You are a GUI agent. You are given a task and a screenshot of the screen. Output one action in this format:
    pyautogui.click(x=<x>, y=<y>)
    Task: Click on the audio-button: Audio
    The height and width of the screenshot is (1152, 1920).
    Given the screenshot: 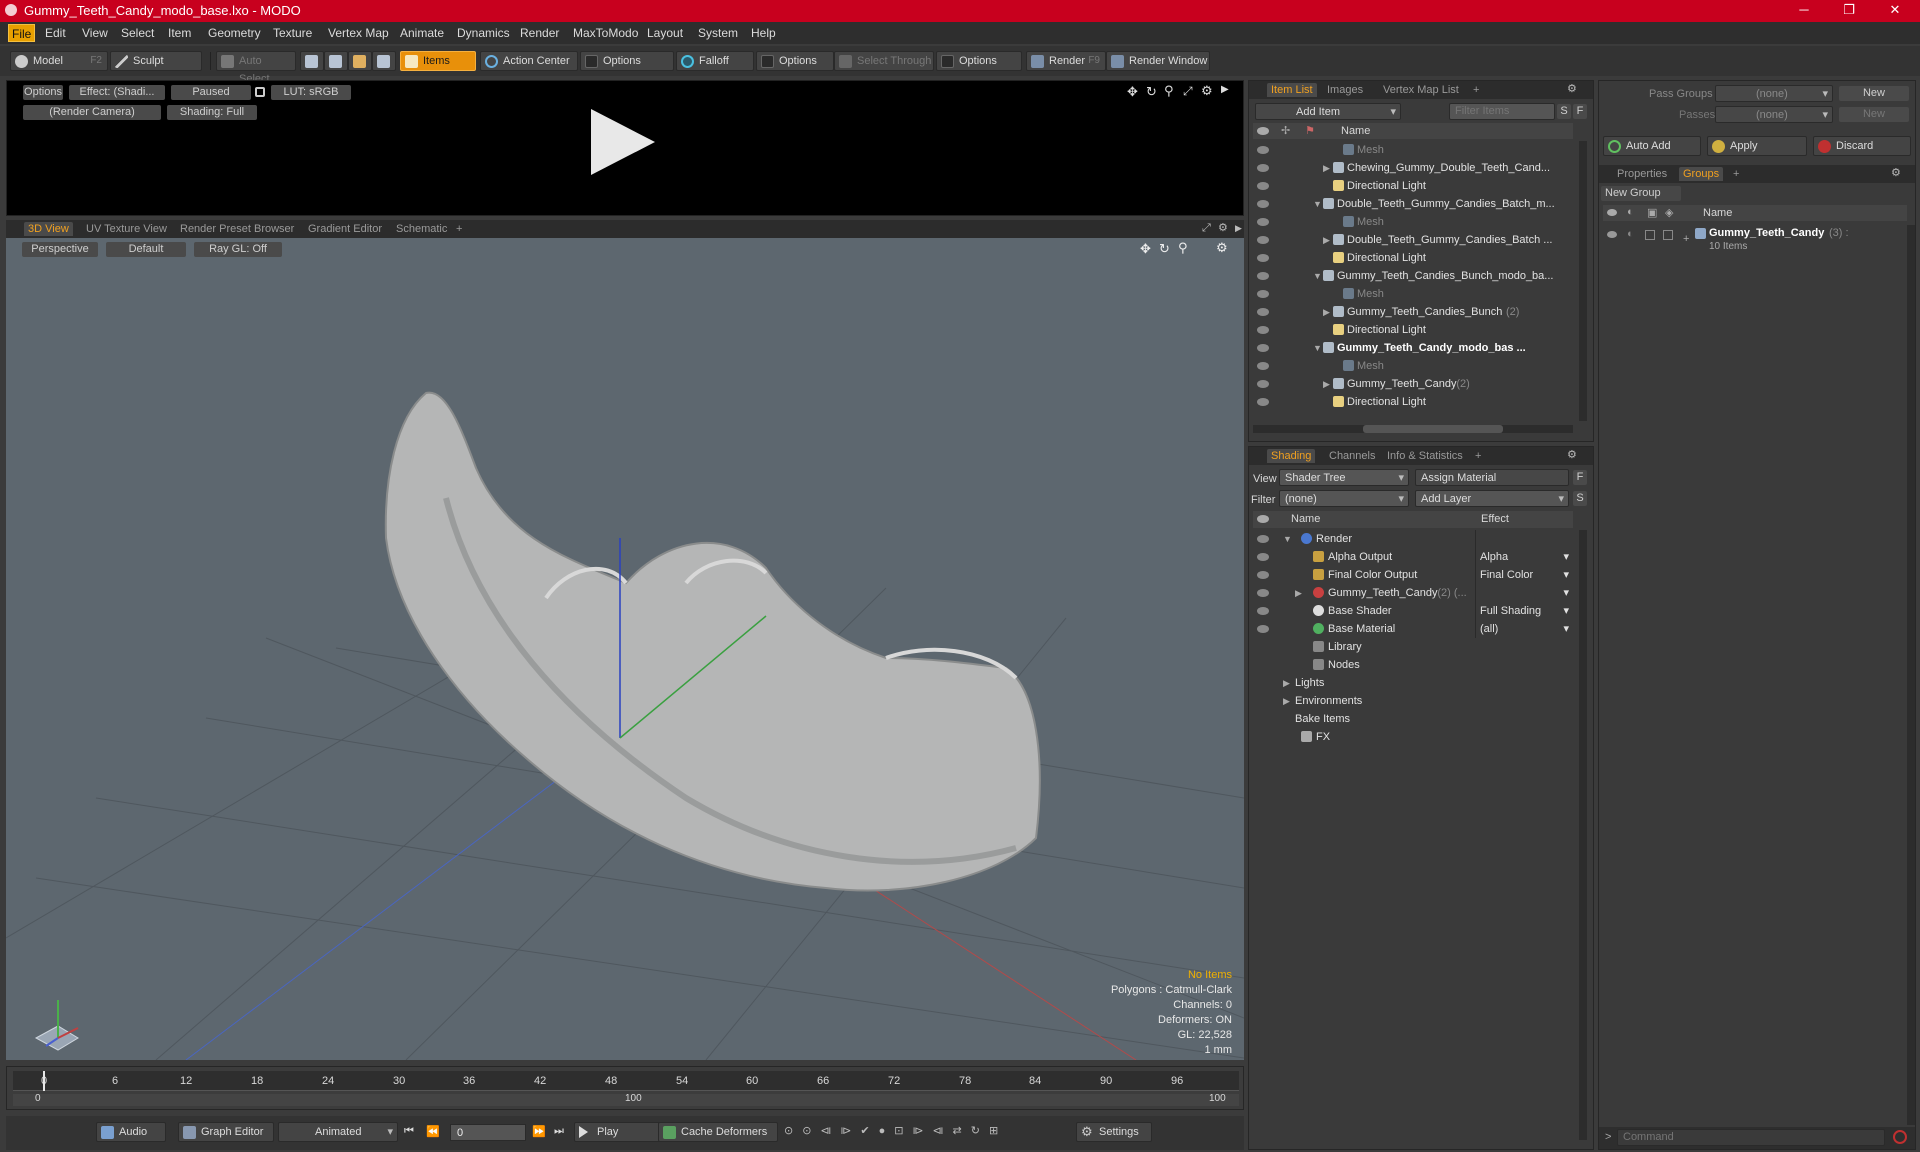 What is the action you would take?
    pyautogui.click(x=131, y=1132)
    